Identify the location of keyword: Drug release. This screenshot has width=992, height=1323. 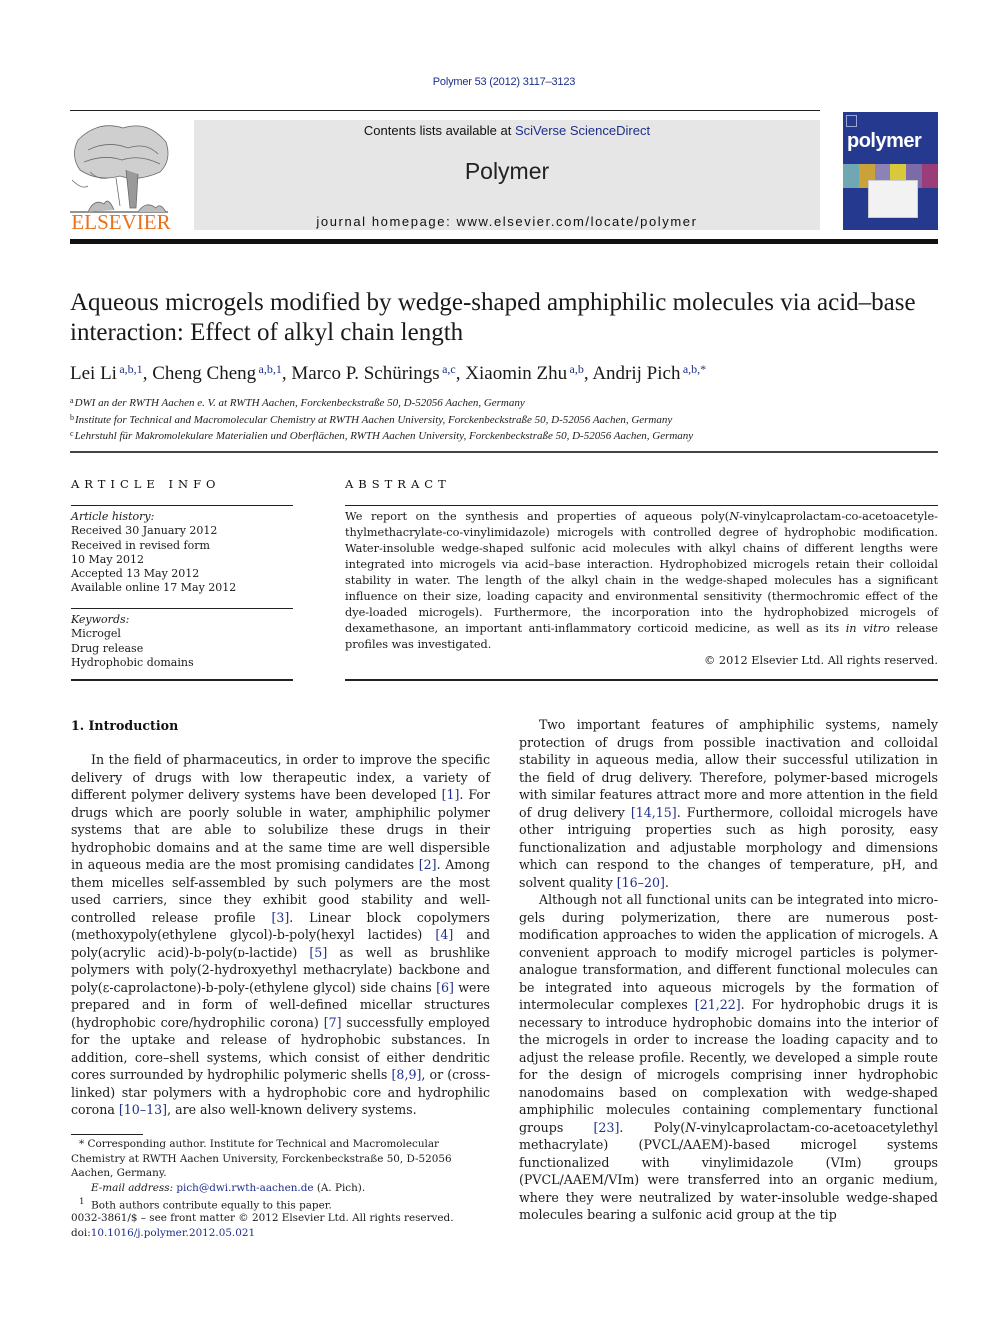
(107, 648).